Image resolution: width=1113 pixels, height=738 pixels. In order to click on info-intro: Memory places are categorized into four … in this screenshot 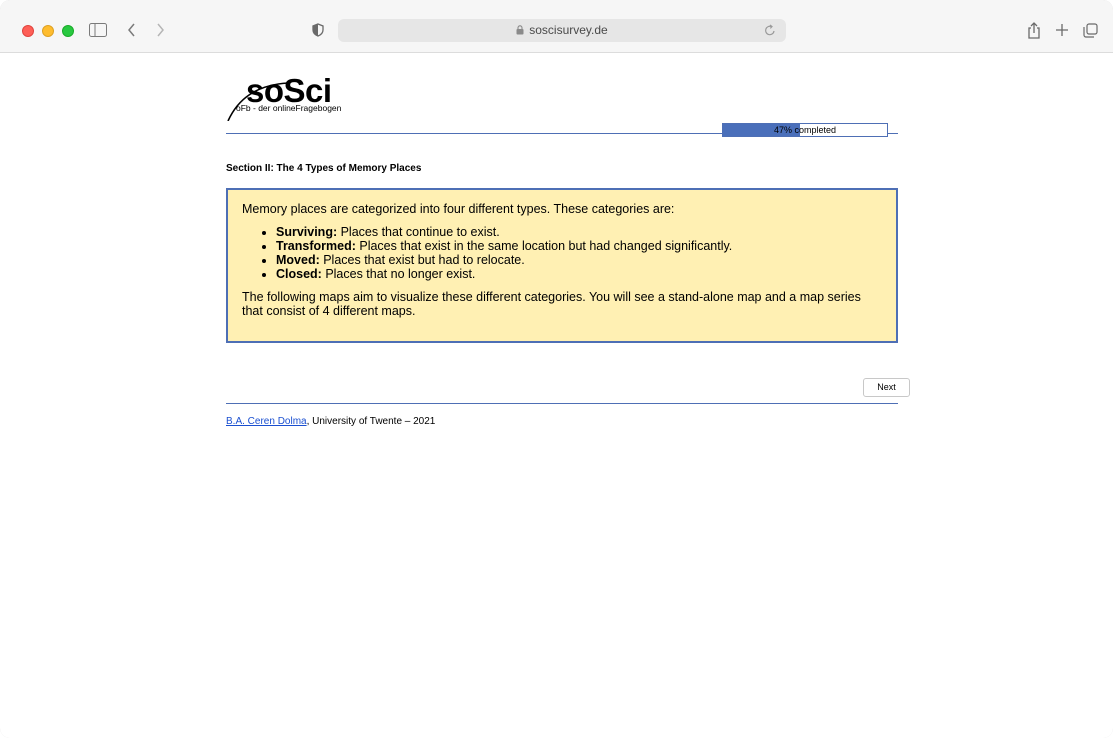, I will do `click(458, 209)`.